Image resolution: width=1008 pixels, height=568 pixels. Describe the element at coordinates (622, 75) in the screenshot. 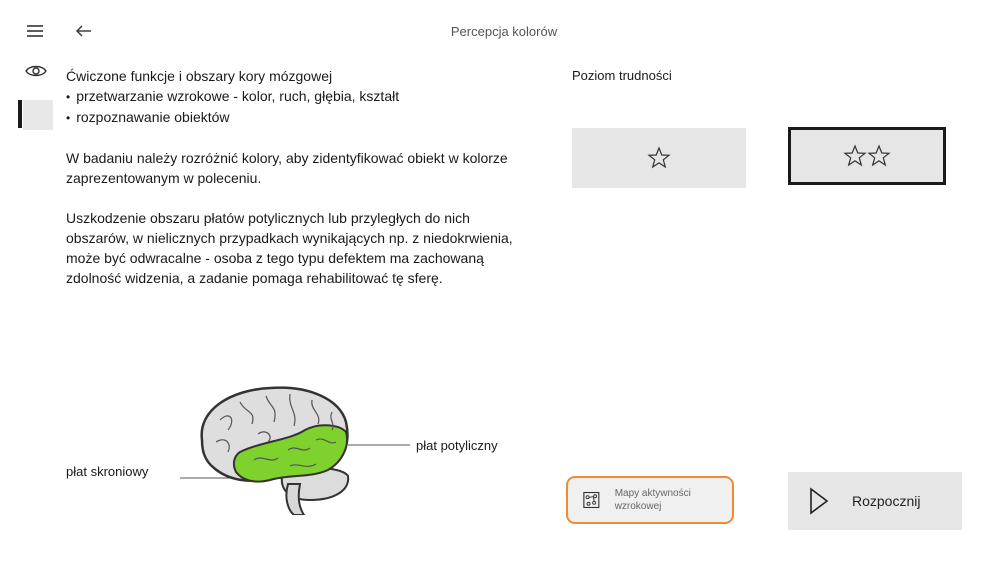

I see `difficulty-label: Poziom trudności` at that location.